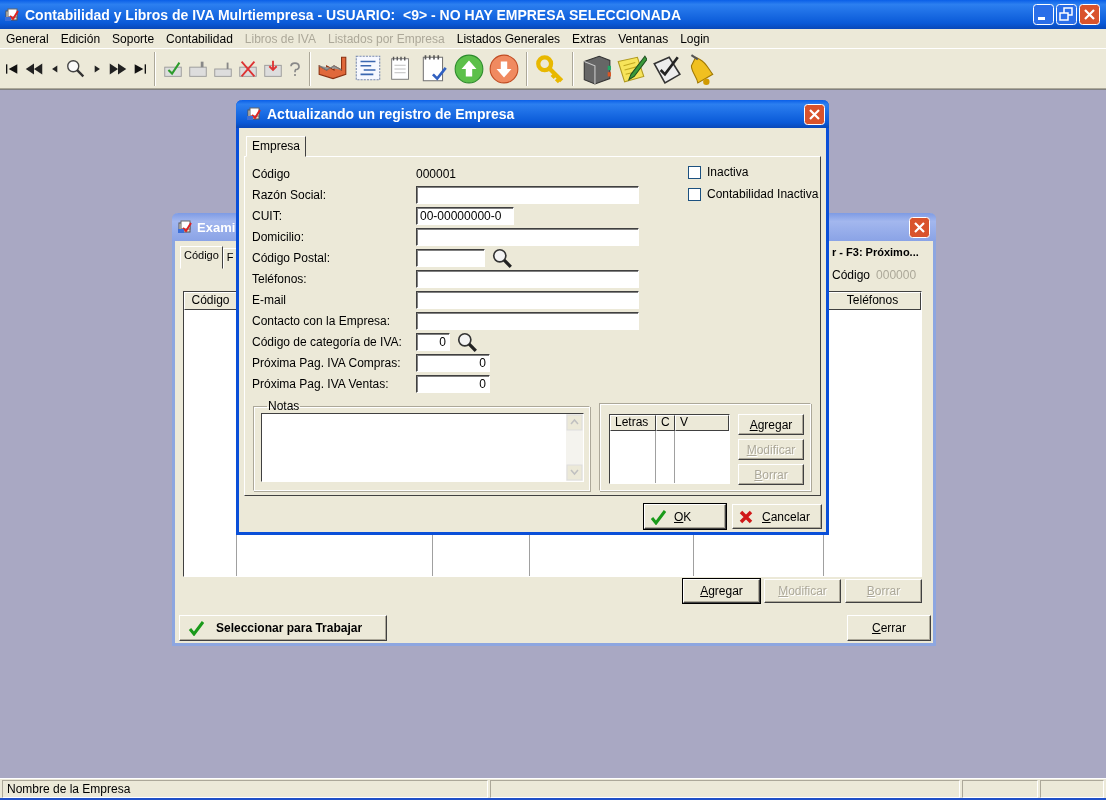 This screenshot has height=800, width=1106. Describe the element at coordinates (1043, 14) in the screenshot. I see `minimize-icon` at that location.